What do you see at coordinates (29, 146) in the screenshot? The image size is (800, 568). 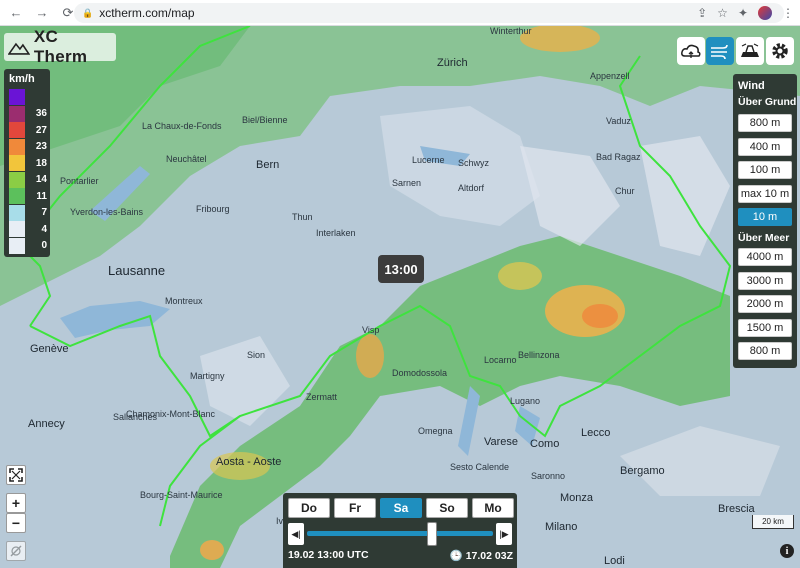 I see `legend-row: 23` at bounding box center [29, 146].